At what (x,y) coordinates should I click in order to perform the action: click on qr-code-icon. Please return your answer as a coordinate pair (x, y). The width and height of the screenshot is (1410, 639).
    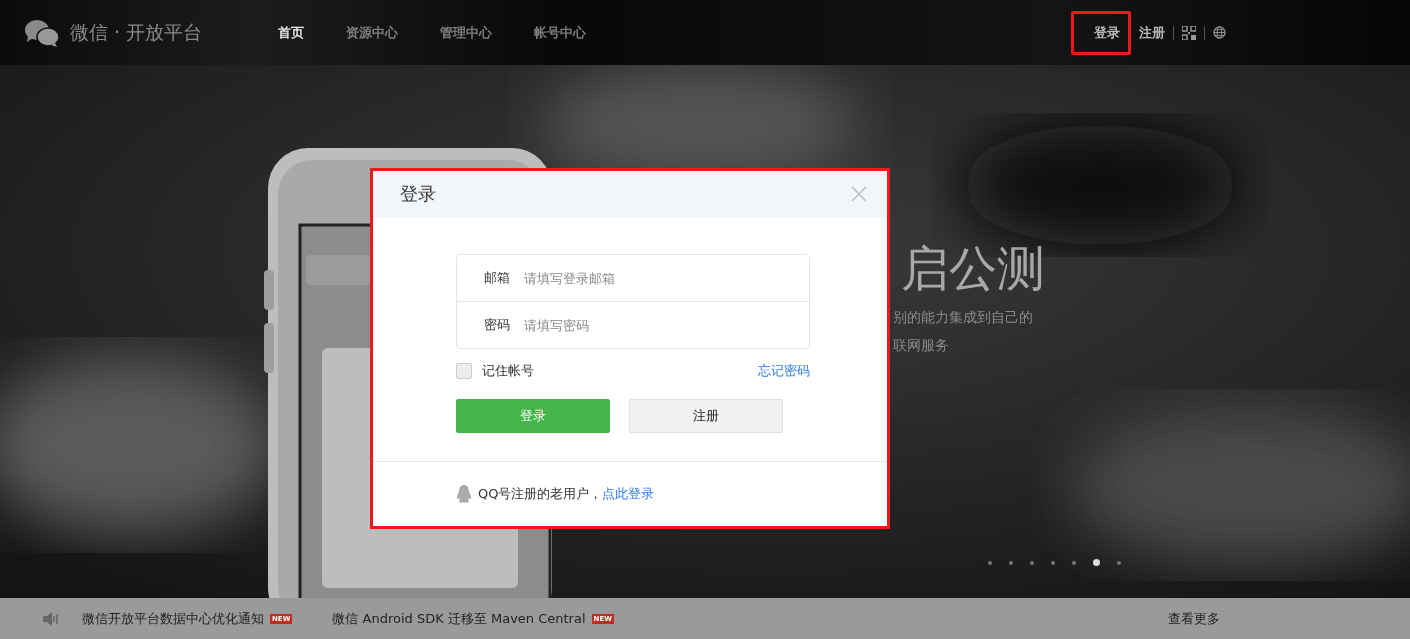
    Looking at the image, I should click on (1189, 32).